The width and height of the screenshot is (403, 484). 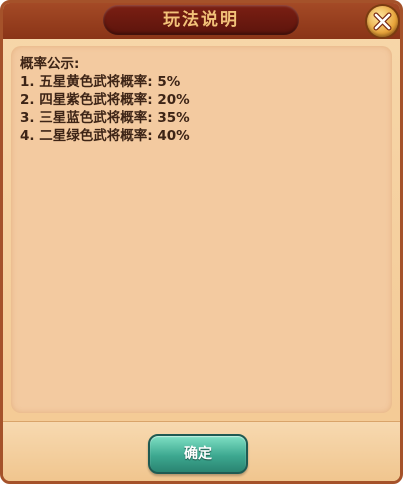 I want to click on probability-line-four-star: 2. 四星紫色武将概率: 20%, so click(x=105, y=100).